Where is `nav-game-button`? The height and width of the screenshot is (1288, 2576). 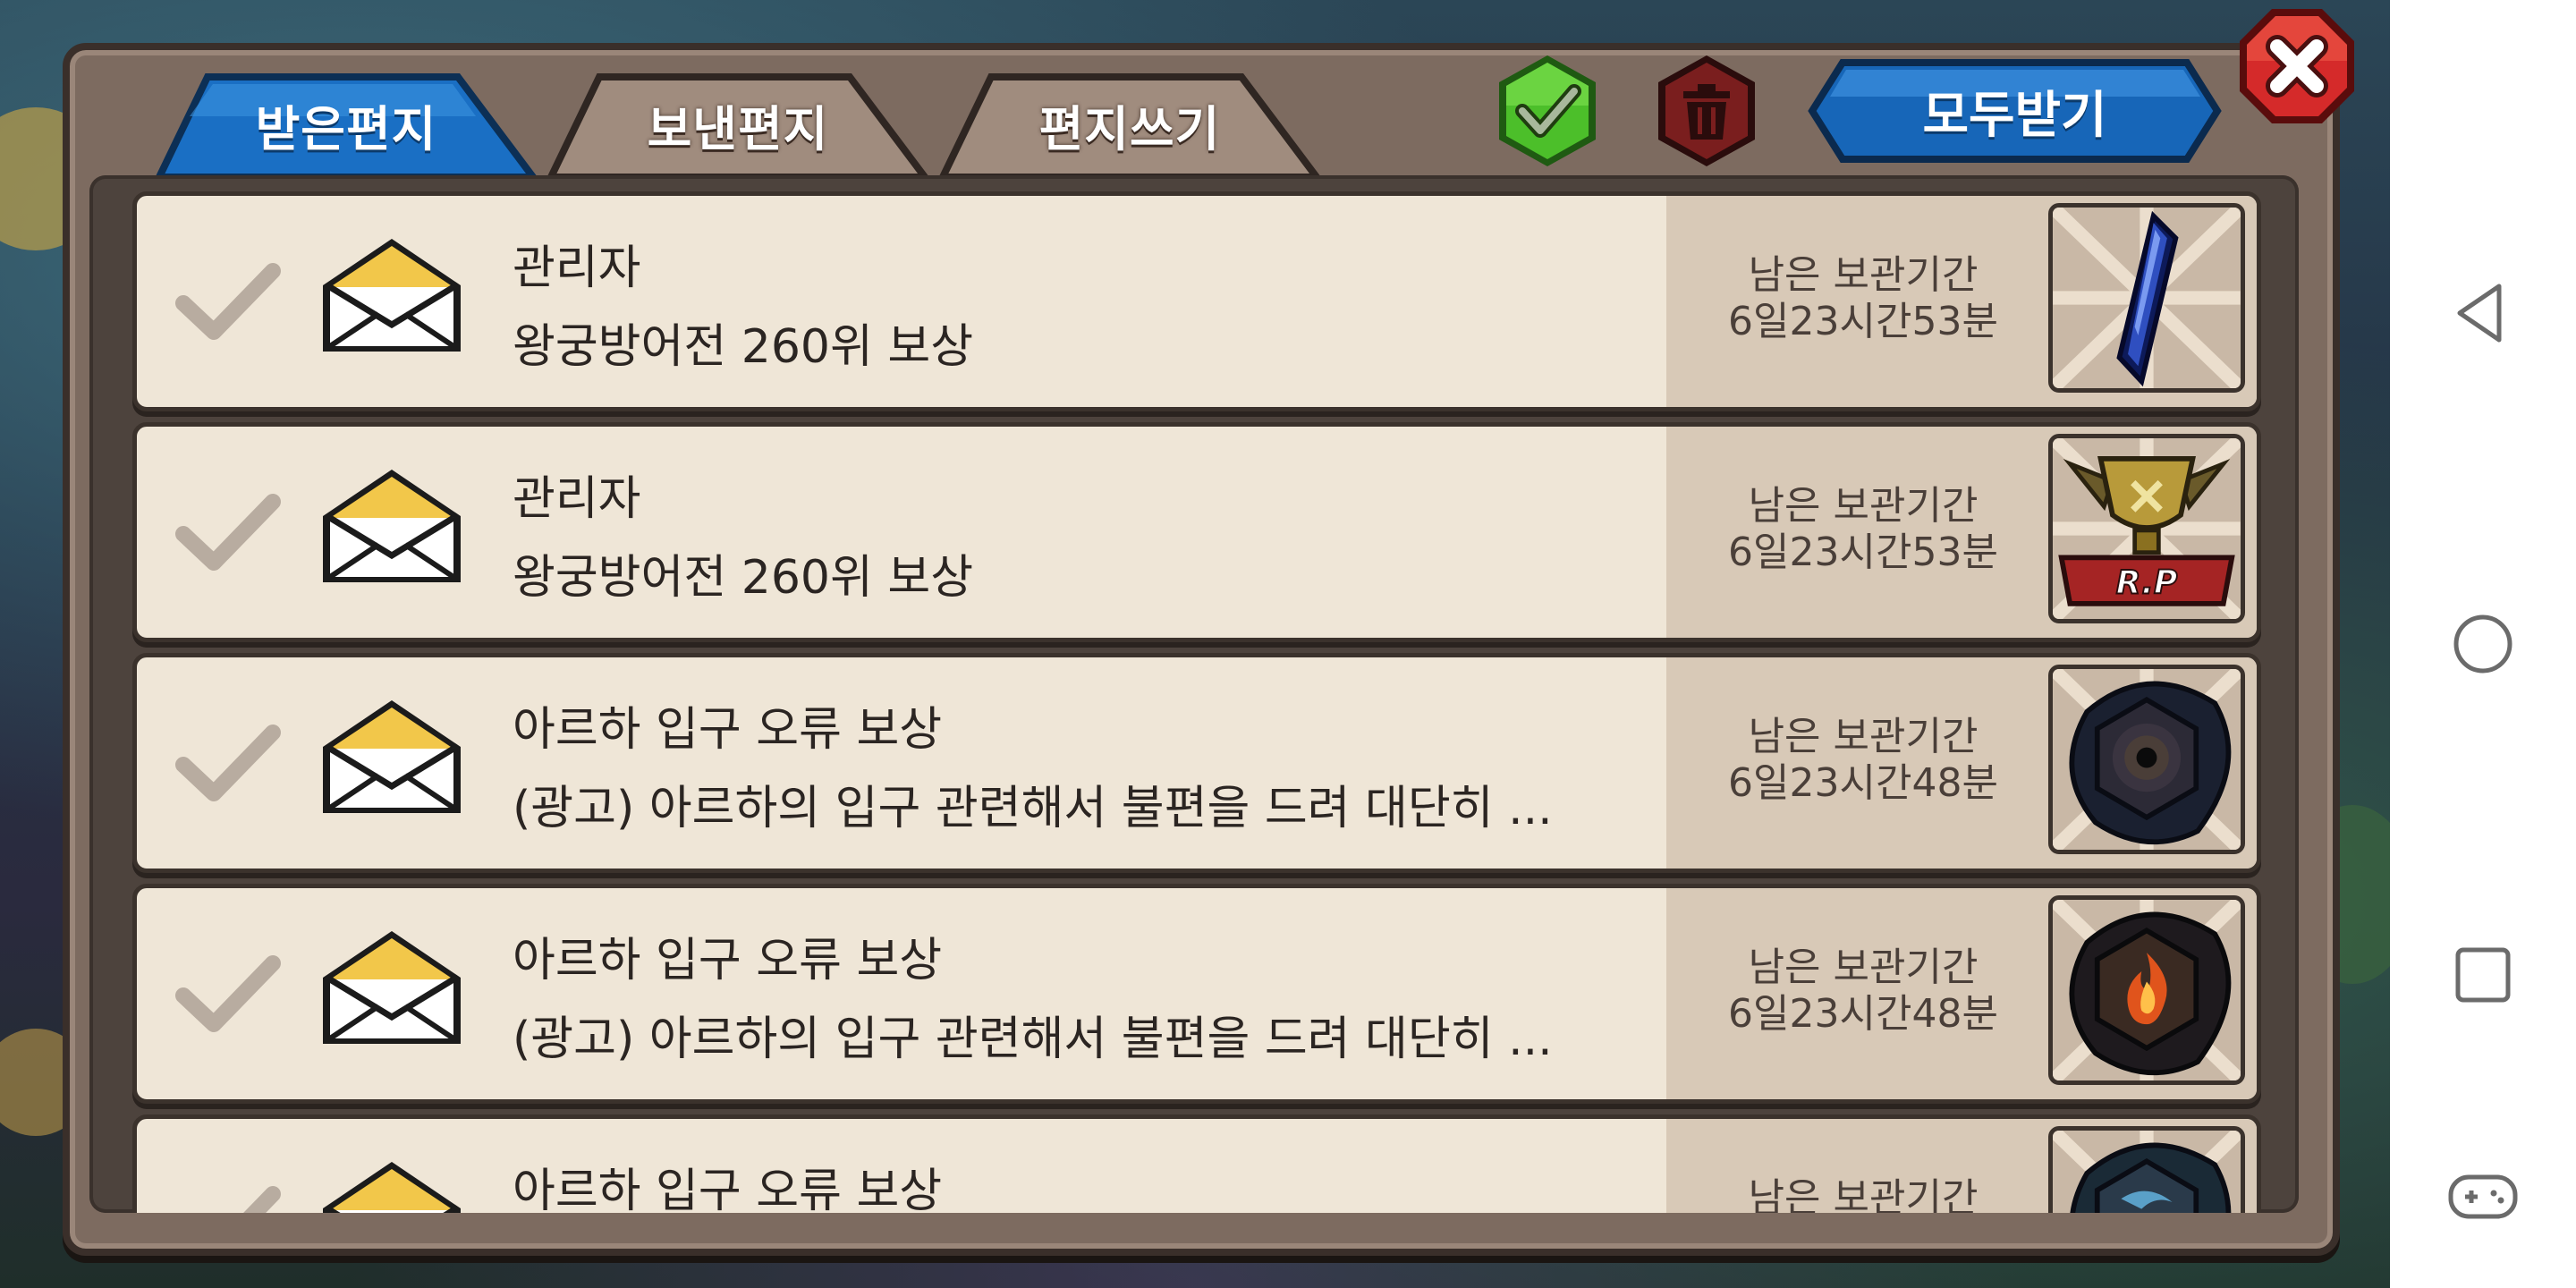
nav-game-button is located at coordinates (2483, 1197).